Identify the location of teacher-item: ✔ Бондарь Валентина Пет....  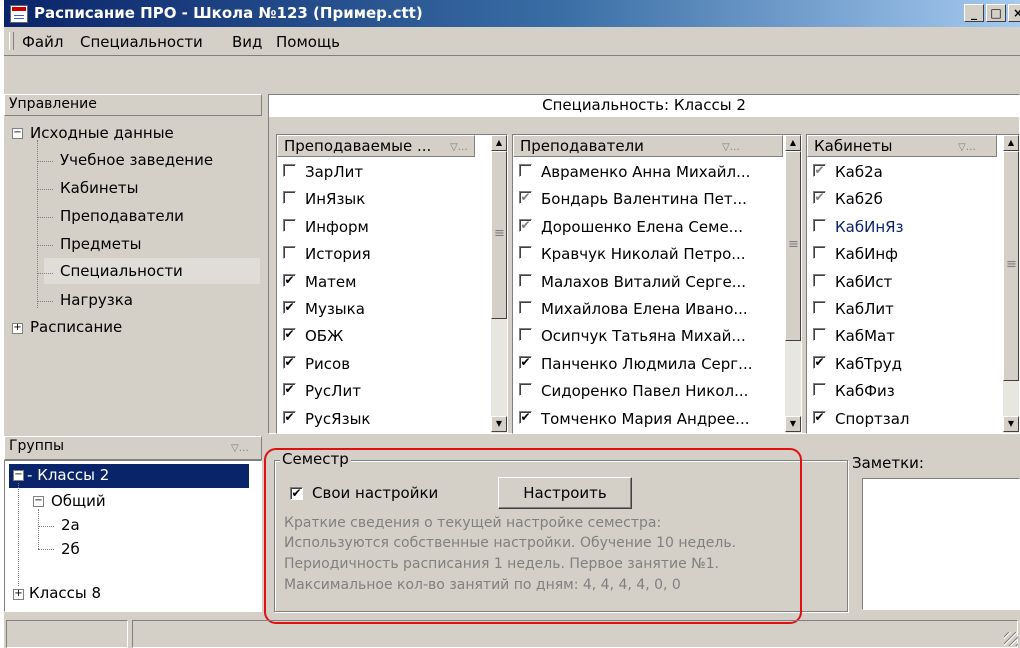
(647, 199).